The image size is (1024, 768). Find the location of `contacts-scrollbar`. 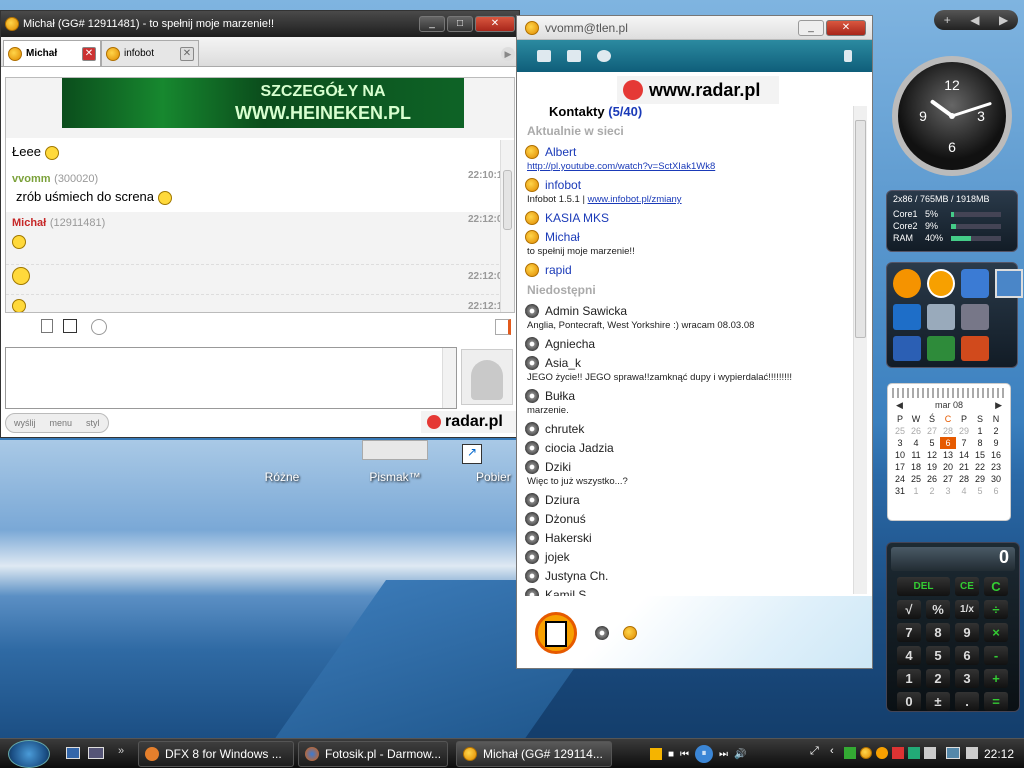

contacts-scrollbar is located at coordinates (860, 350).